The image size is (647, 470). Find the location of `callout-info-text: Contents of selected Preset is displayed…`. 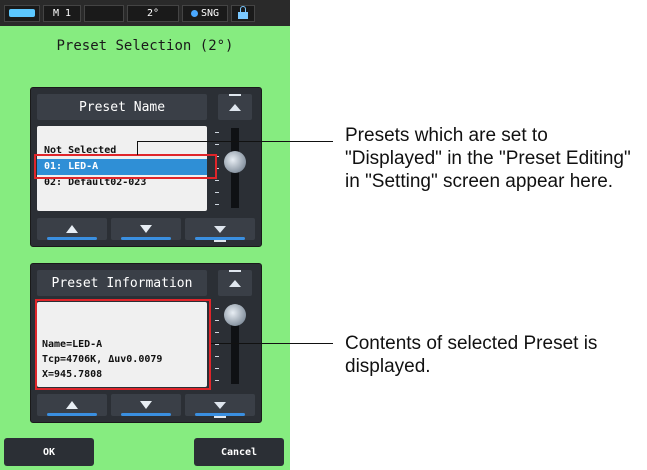

callout-info-text: Contents of selected Preset is displayed… is located at coordinates (471, 355).